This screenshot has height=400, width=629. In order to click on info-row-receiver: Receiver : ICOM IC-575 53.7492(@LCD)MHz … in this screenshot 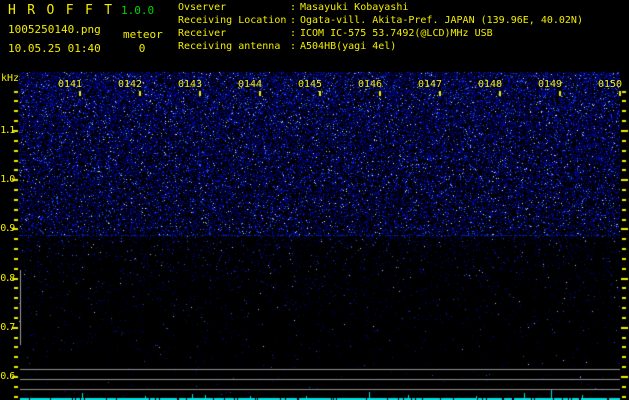, I will do `click(335, 34)`.